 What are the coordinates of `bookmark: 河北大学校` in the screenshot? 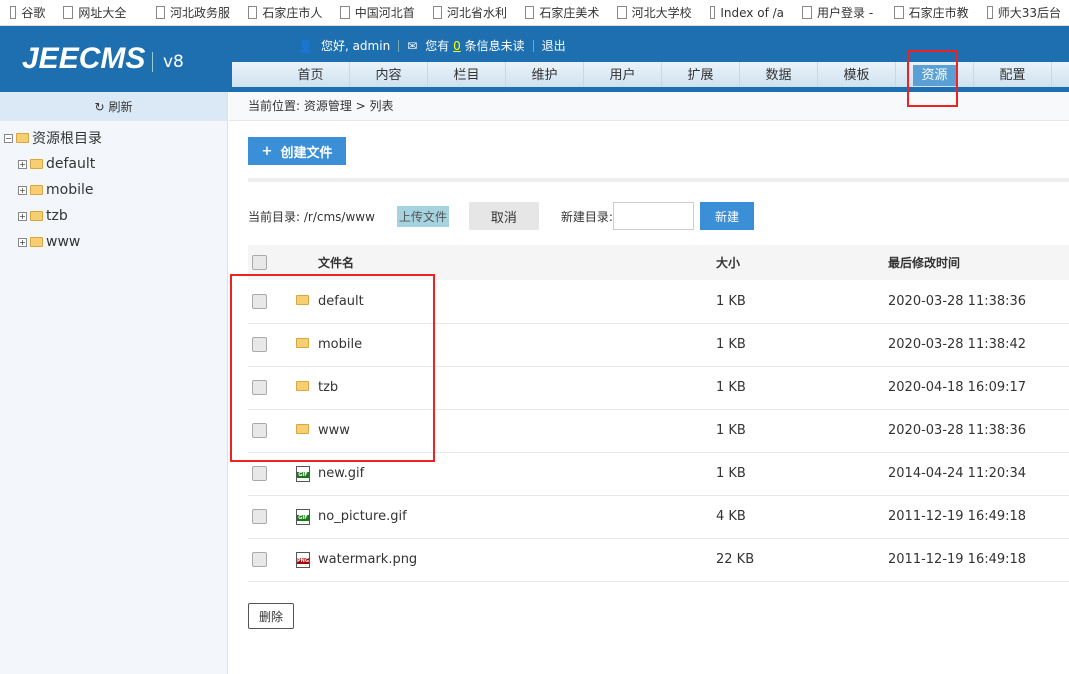 It's located at (654, 12).